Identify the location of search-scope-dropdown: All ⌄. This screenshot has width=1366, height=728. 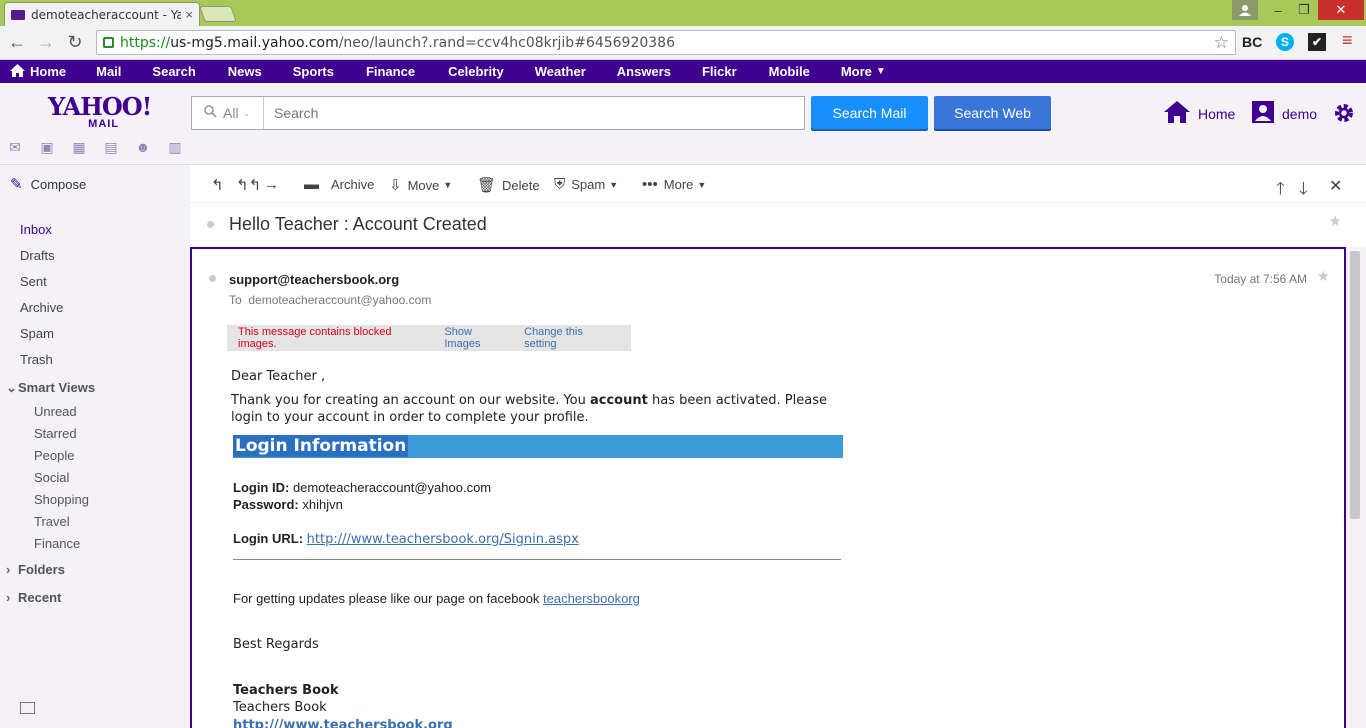
(228, 113).